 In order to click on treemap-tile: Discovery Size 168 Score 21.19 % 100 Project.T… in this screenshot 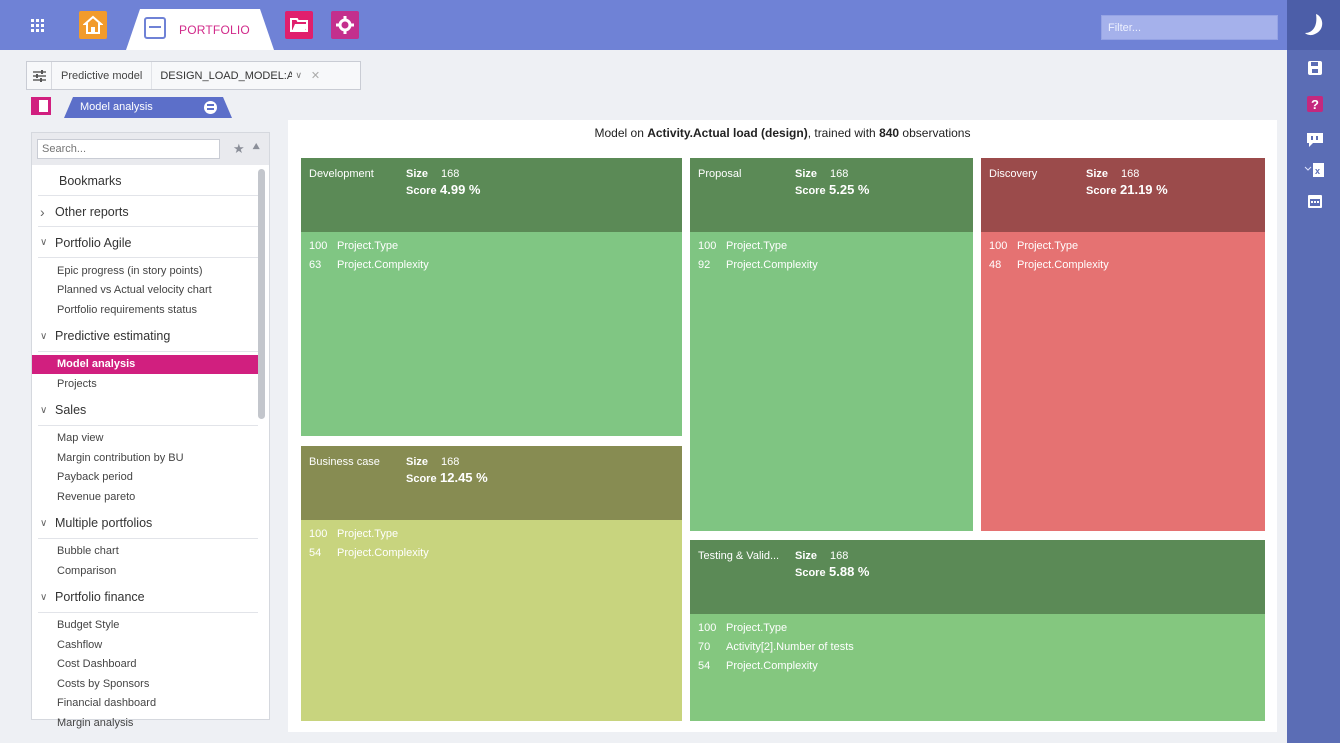, I will do `click(1123, 344)`.